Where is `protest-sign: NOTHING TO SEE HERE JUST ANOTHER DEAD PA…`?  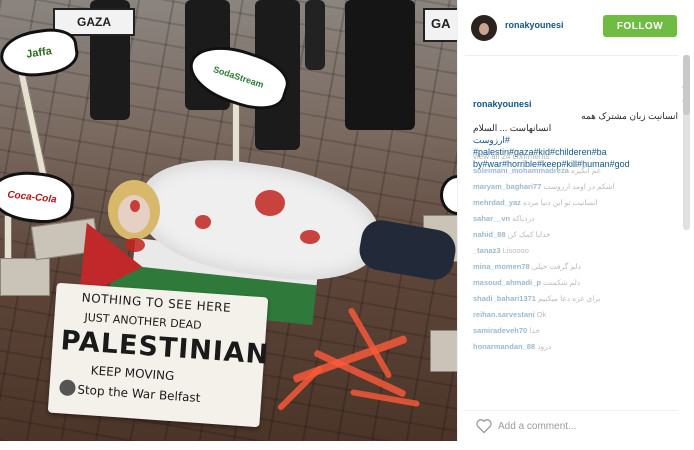
protest-sign: NOTHING TO SEE HERE JUST ANOTHER DEAD PA… is located at coordinates (158, 355).